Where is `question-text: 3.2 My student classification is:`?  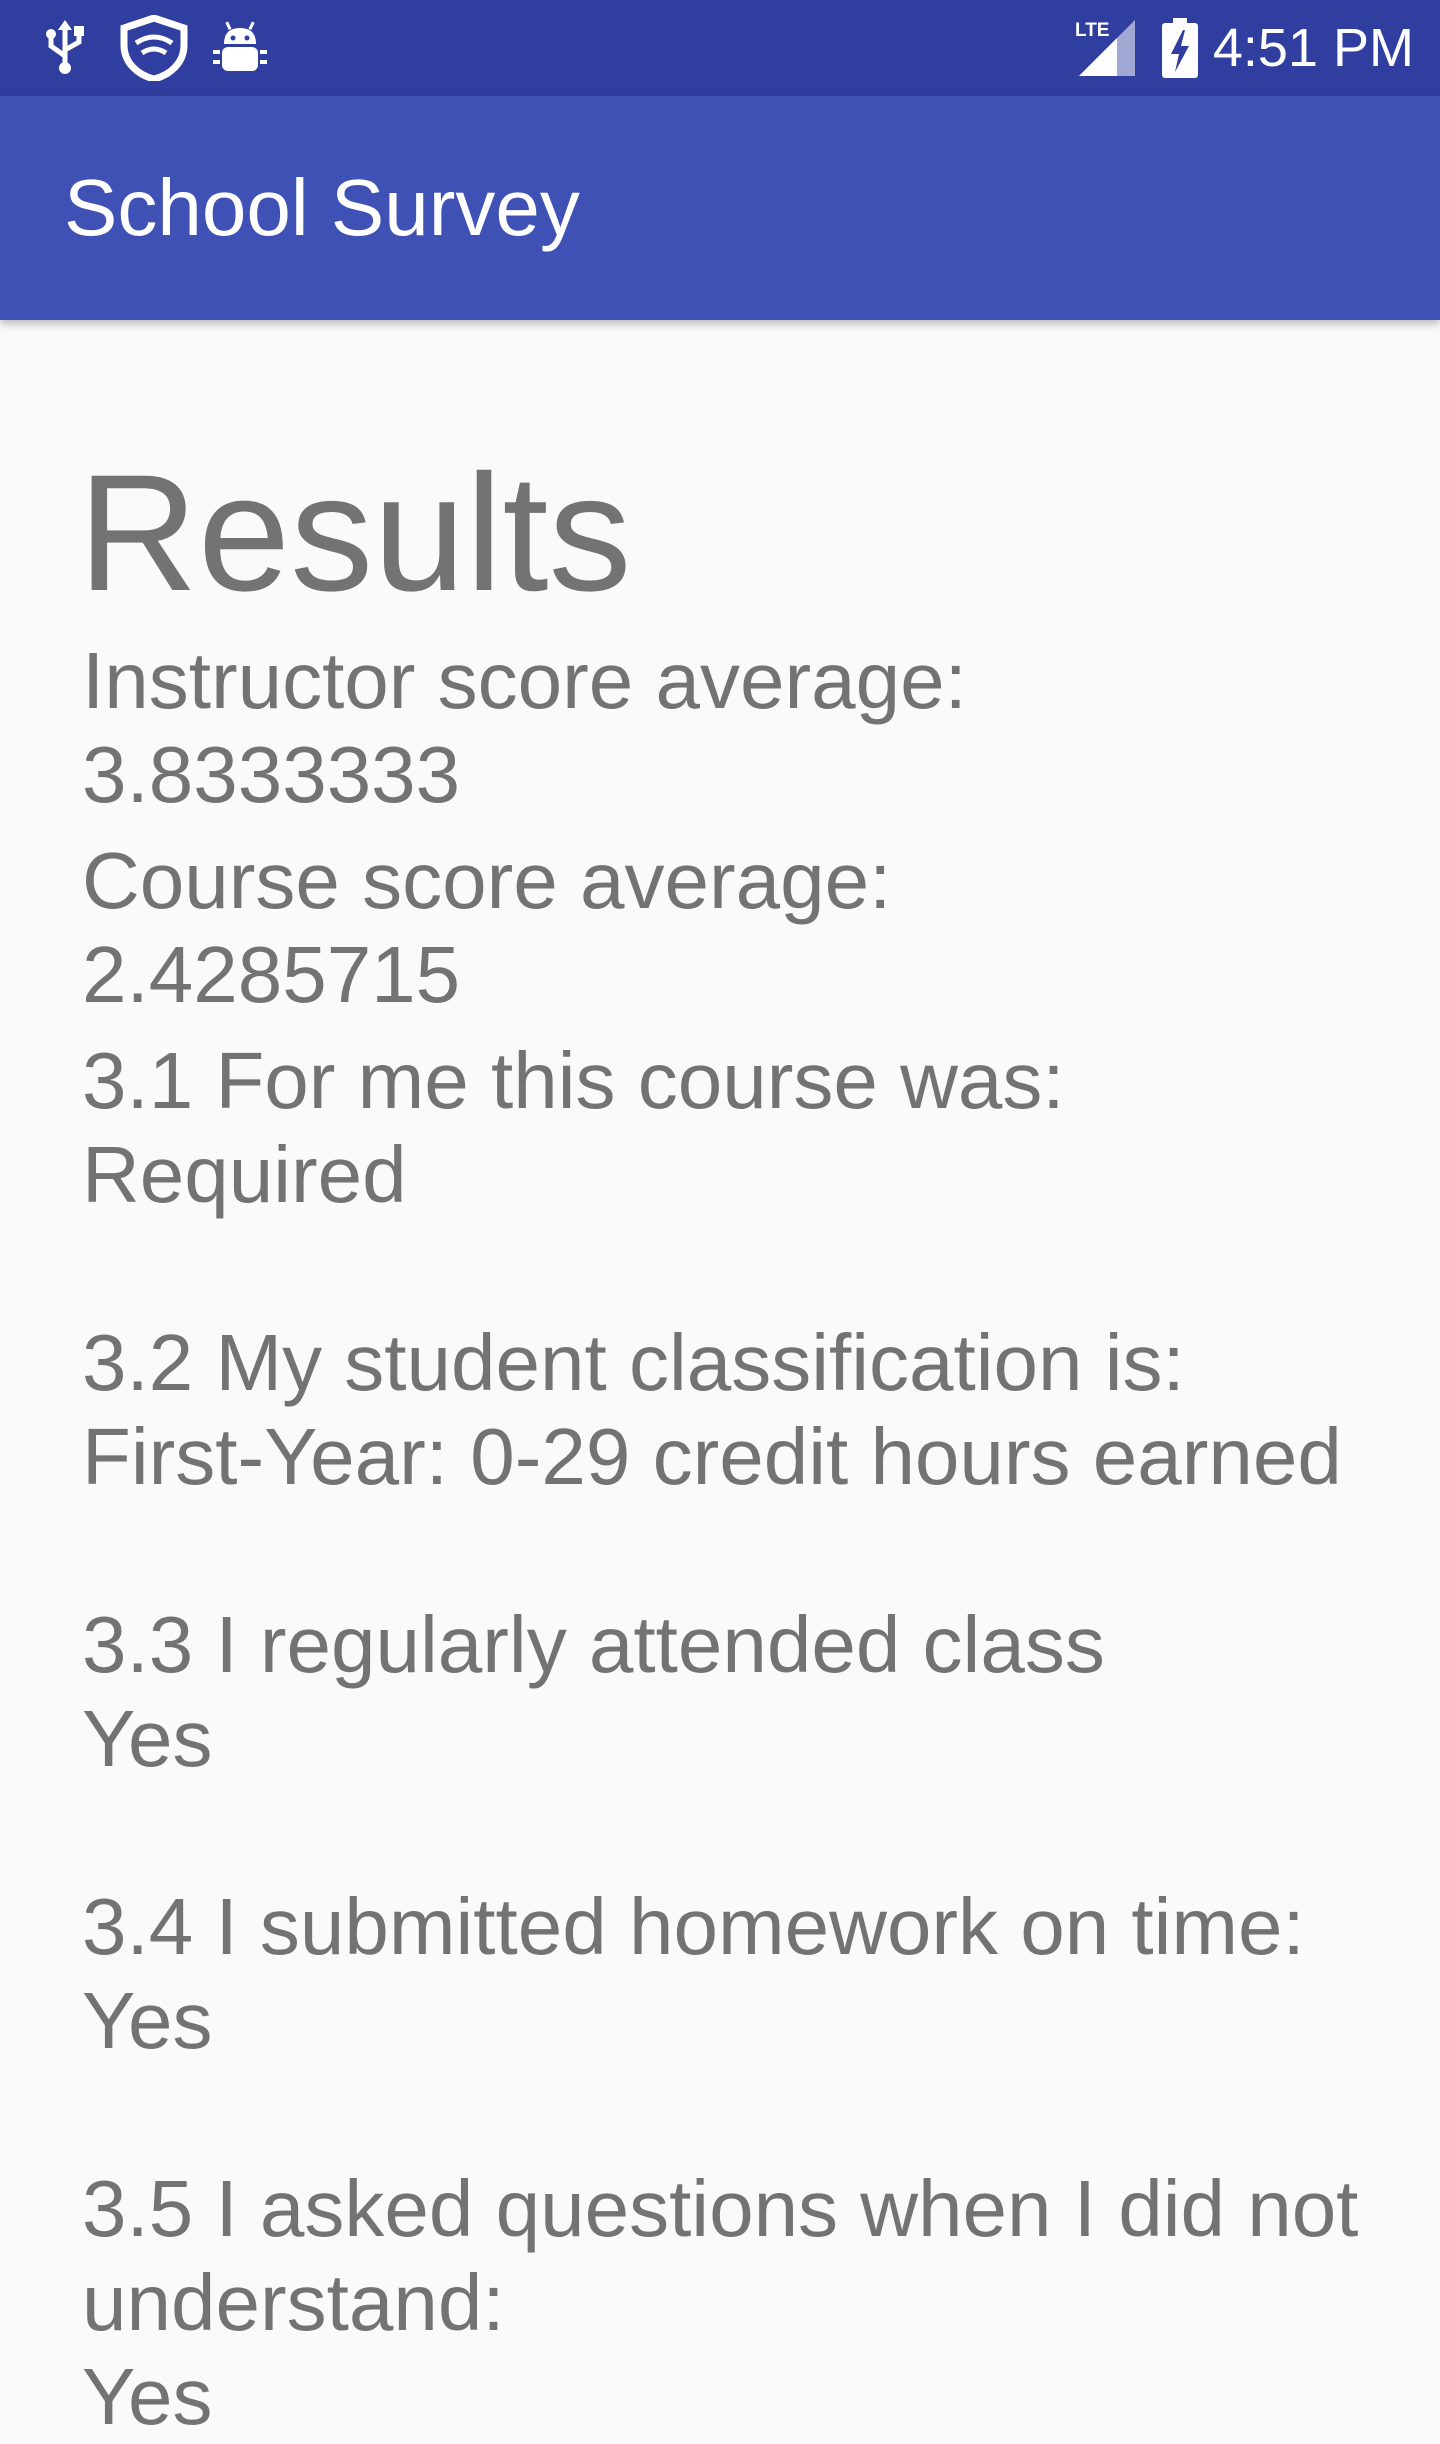
question-text: 3.2 My student classification is: is located at coordinates (633, 1362).